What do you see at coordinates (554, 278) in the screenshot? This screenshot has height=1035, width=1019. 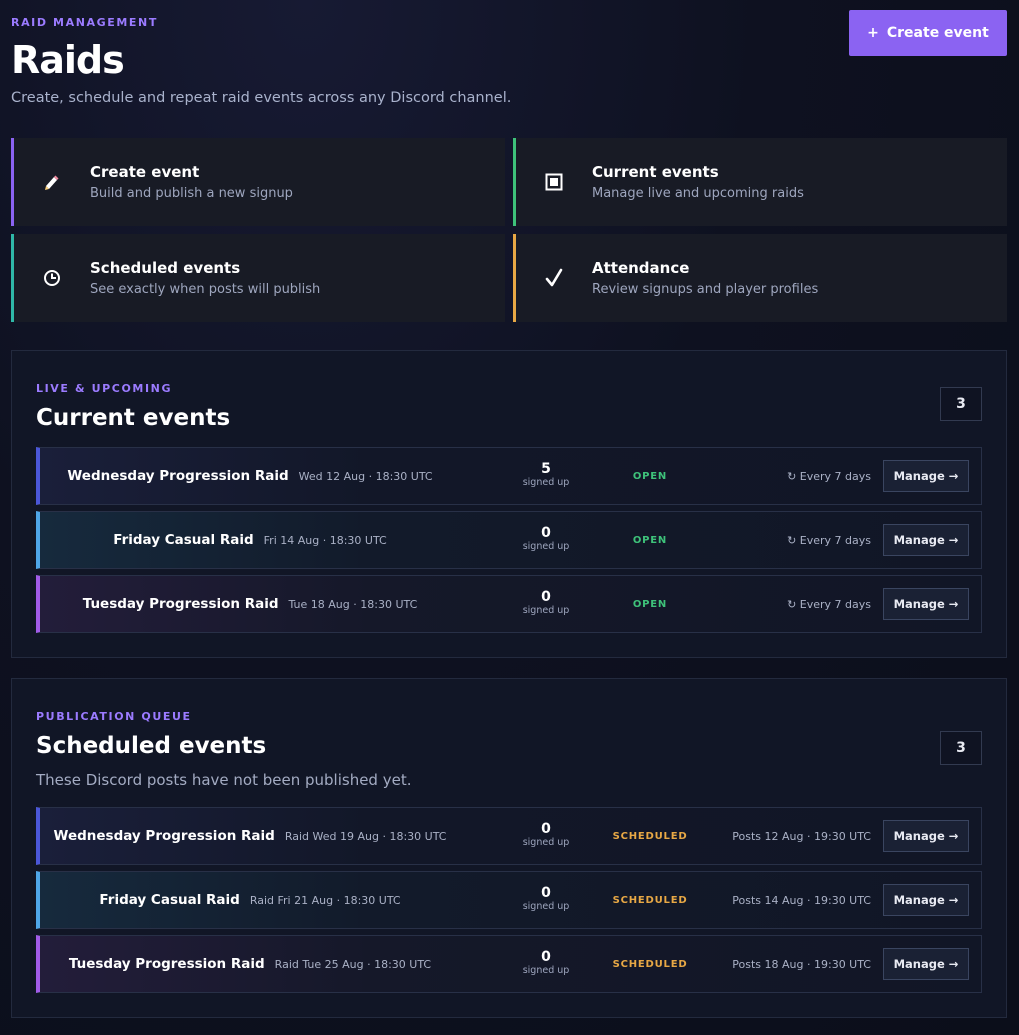 I see `checkmark-icon` at bounding box center [554, 278].